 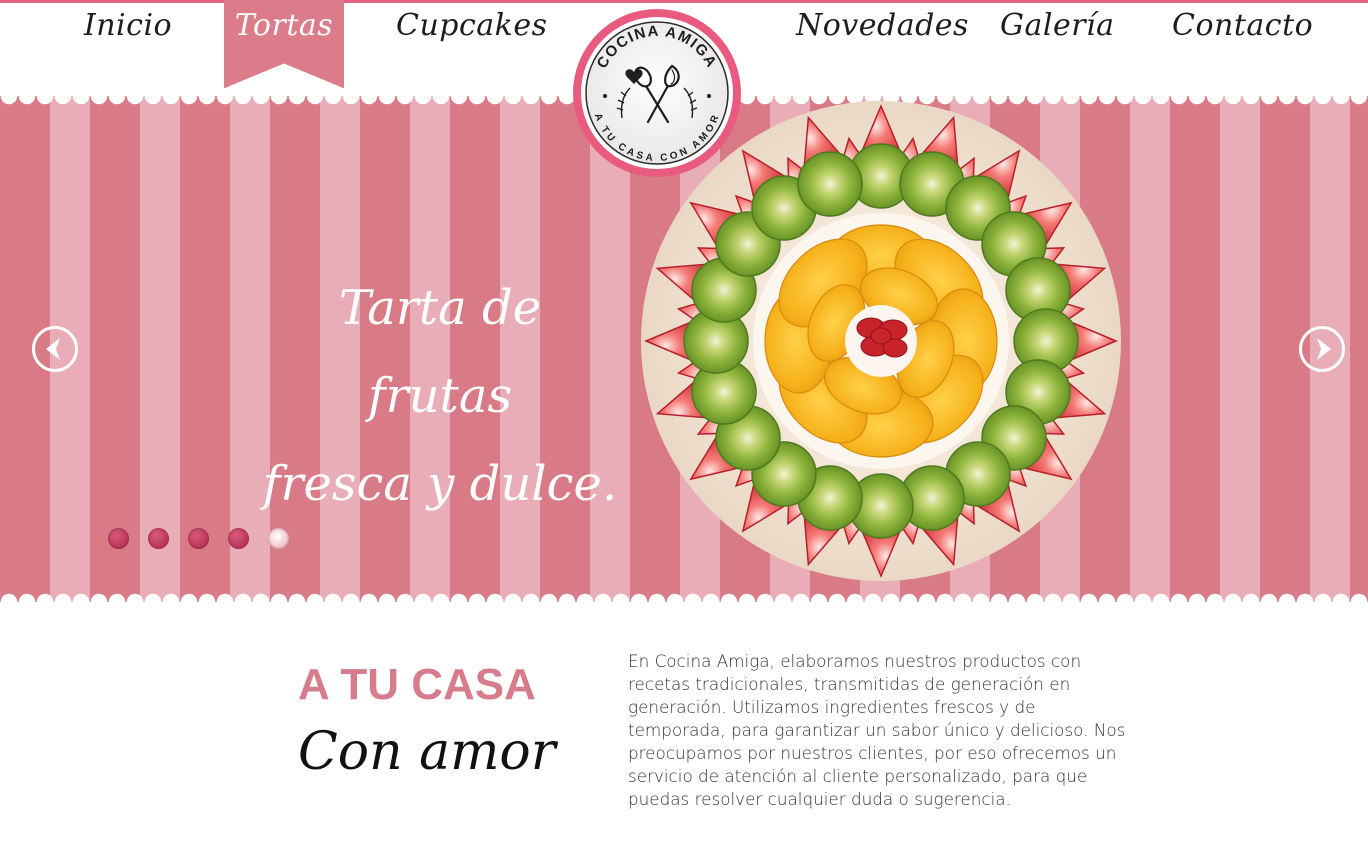 I want to click on hero-title-line2: fresca y dulce., so click(x=440, y=484).